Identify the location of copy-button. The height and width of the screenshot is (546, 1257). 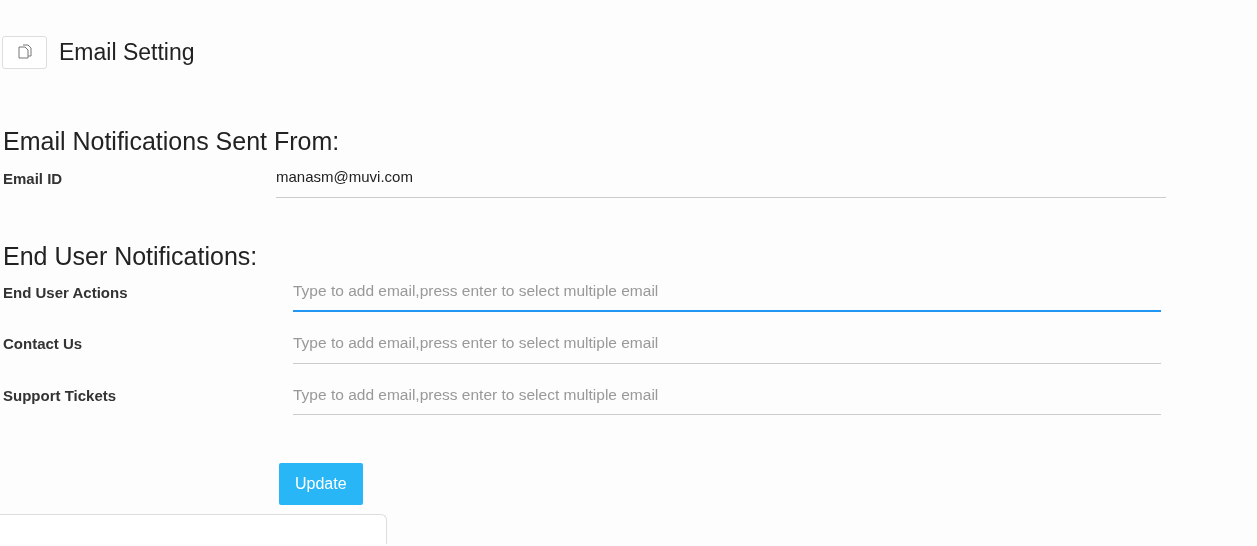
(24, 52).